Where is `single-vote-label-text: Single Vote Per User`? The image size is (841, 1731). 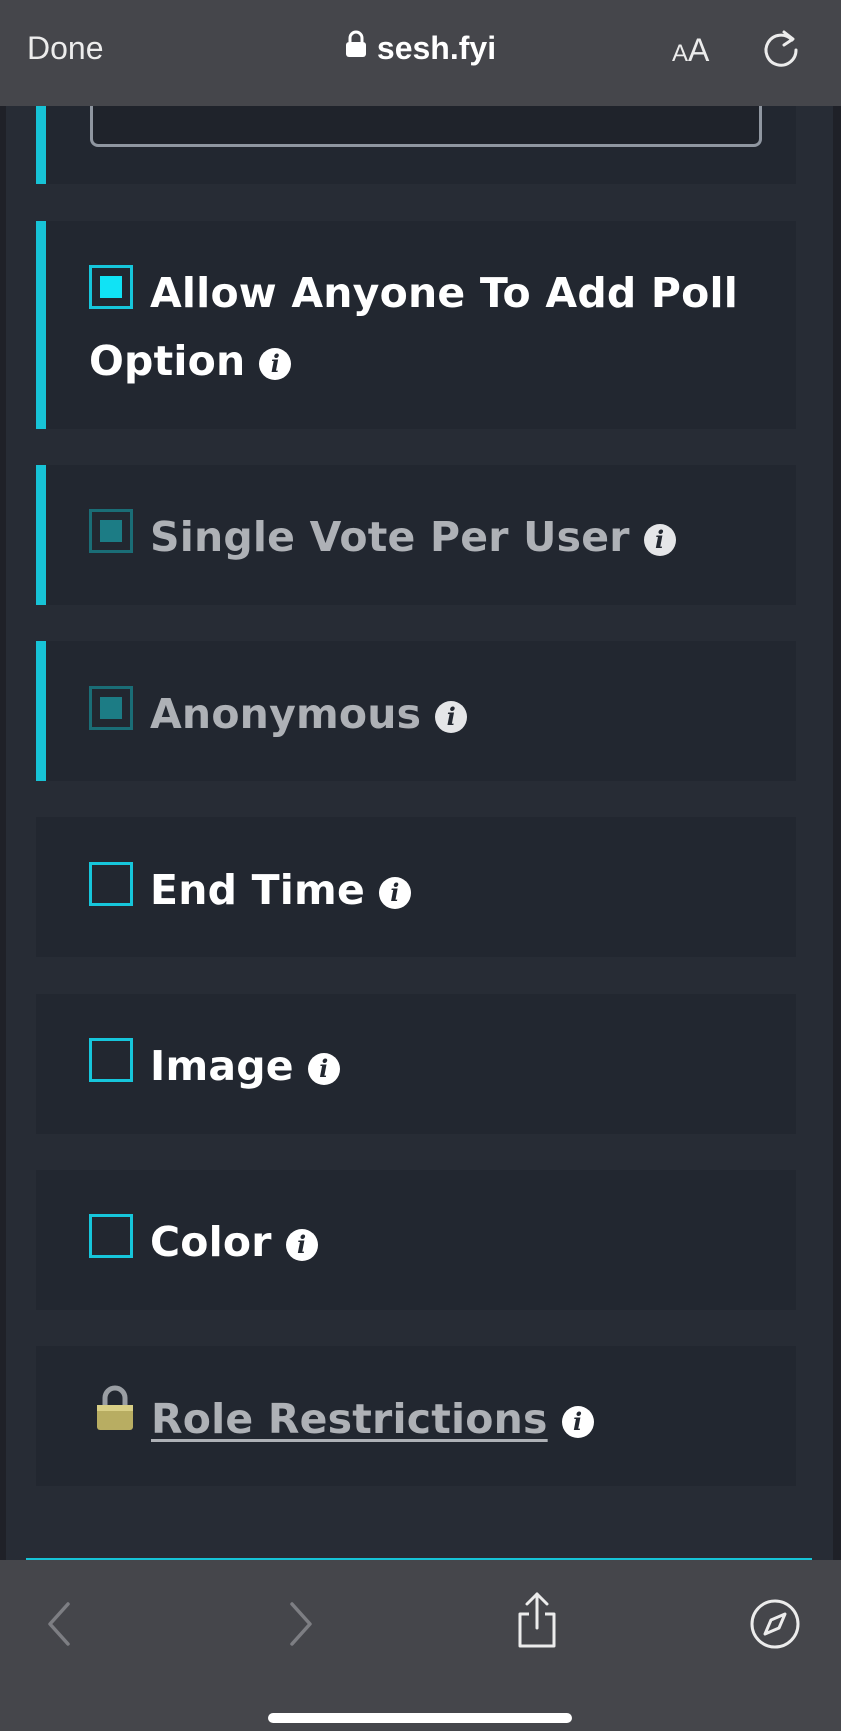
single-vote-label-text: Single Vote Per User is located at coordinates (390, 537).